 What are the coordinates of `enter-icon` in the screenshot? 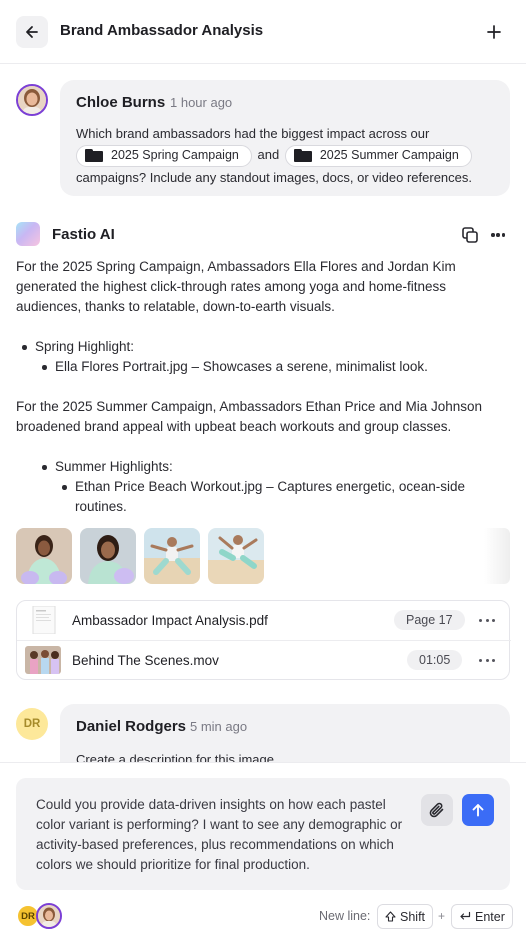 It's located at (465, 915).